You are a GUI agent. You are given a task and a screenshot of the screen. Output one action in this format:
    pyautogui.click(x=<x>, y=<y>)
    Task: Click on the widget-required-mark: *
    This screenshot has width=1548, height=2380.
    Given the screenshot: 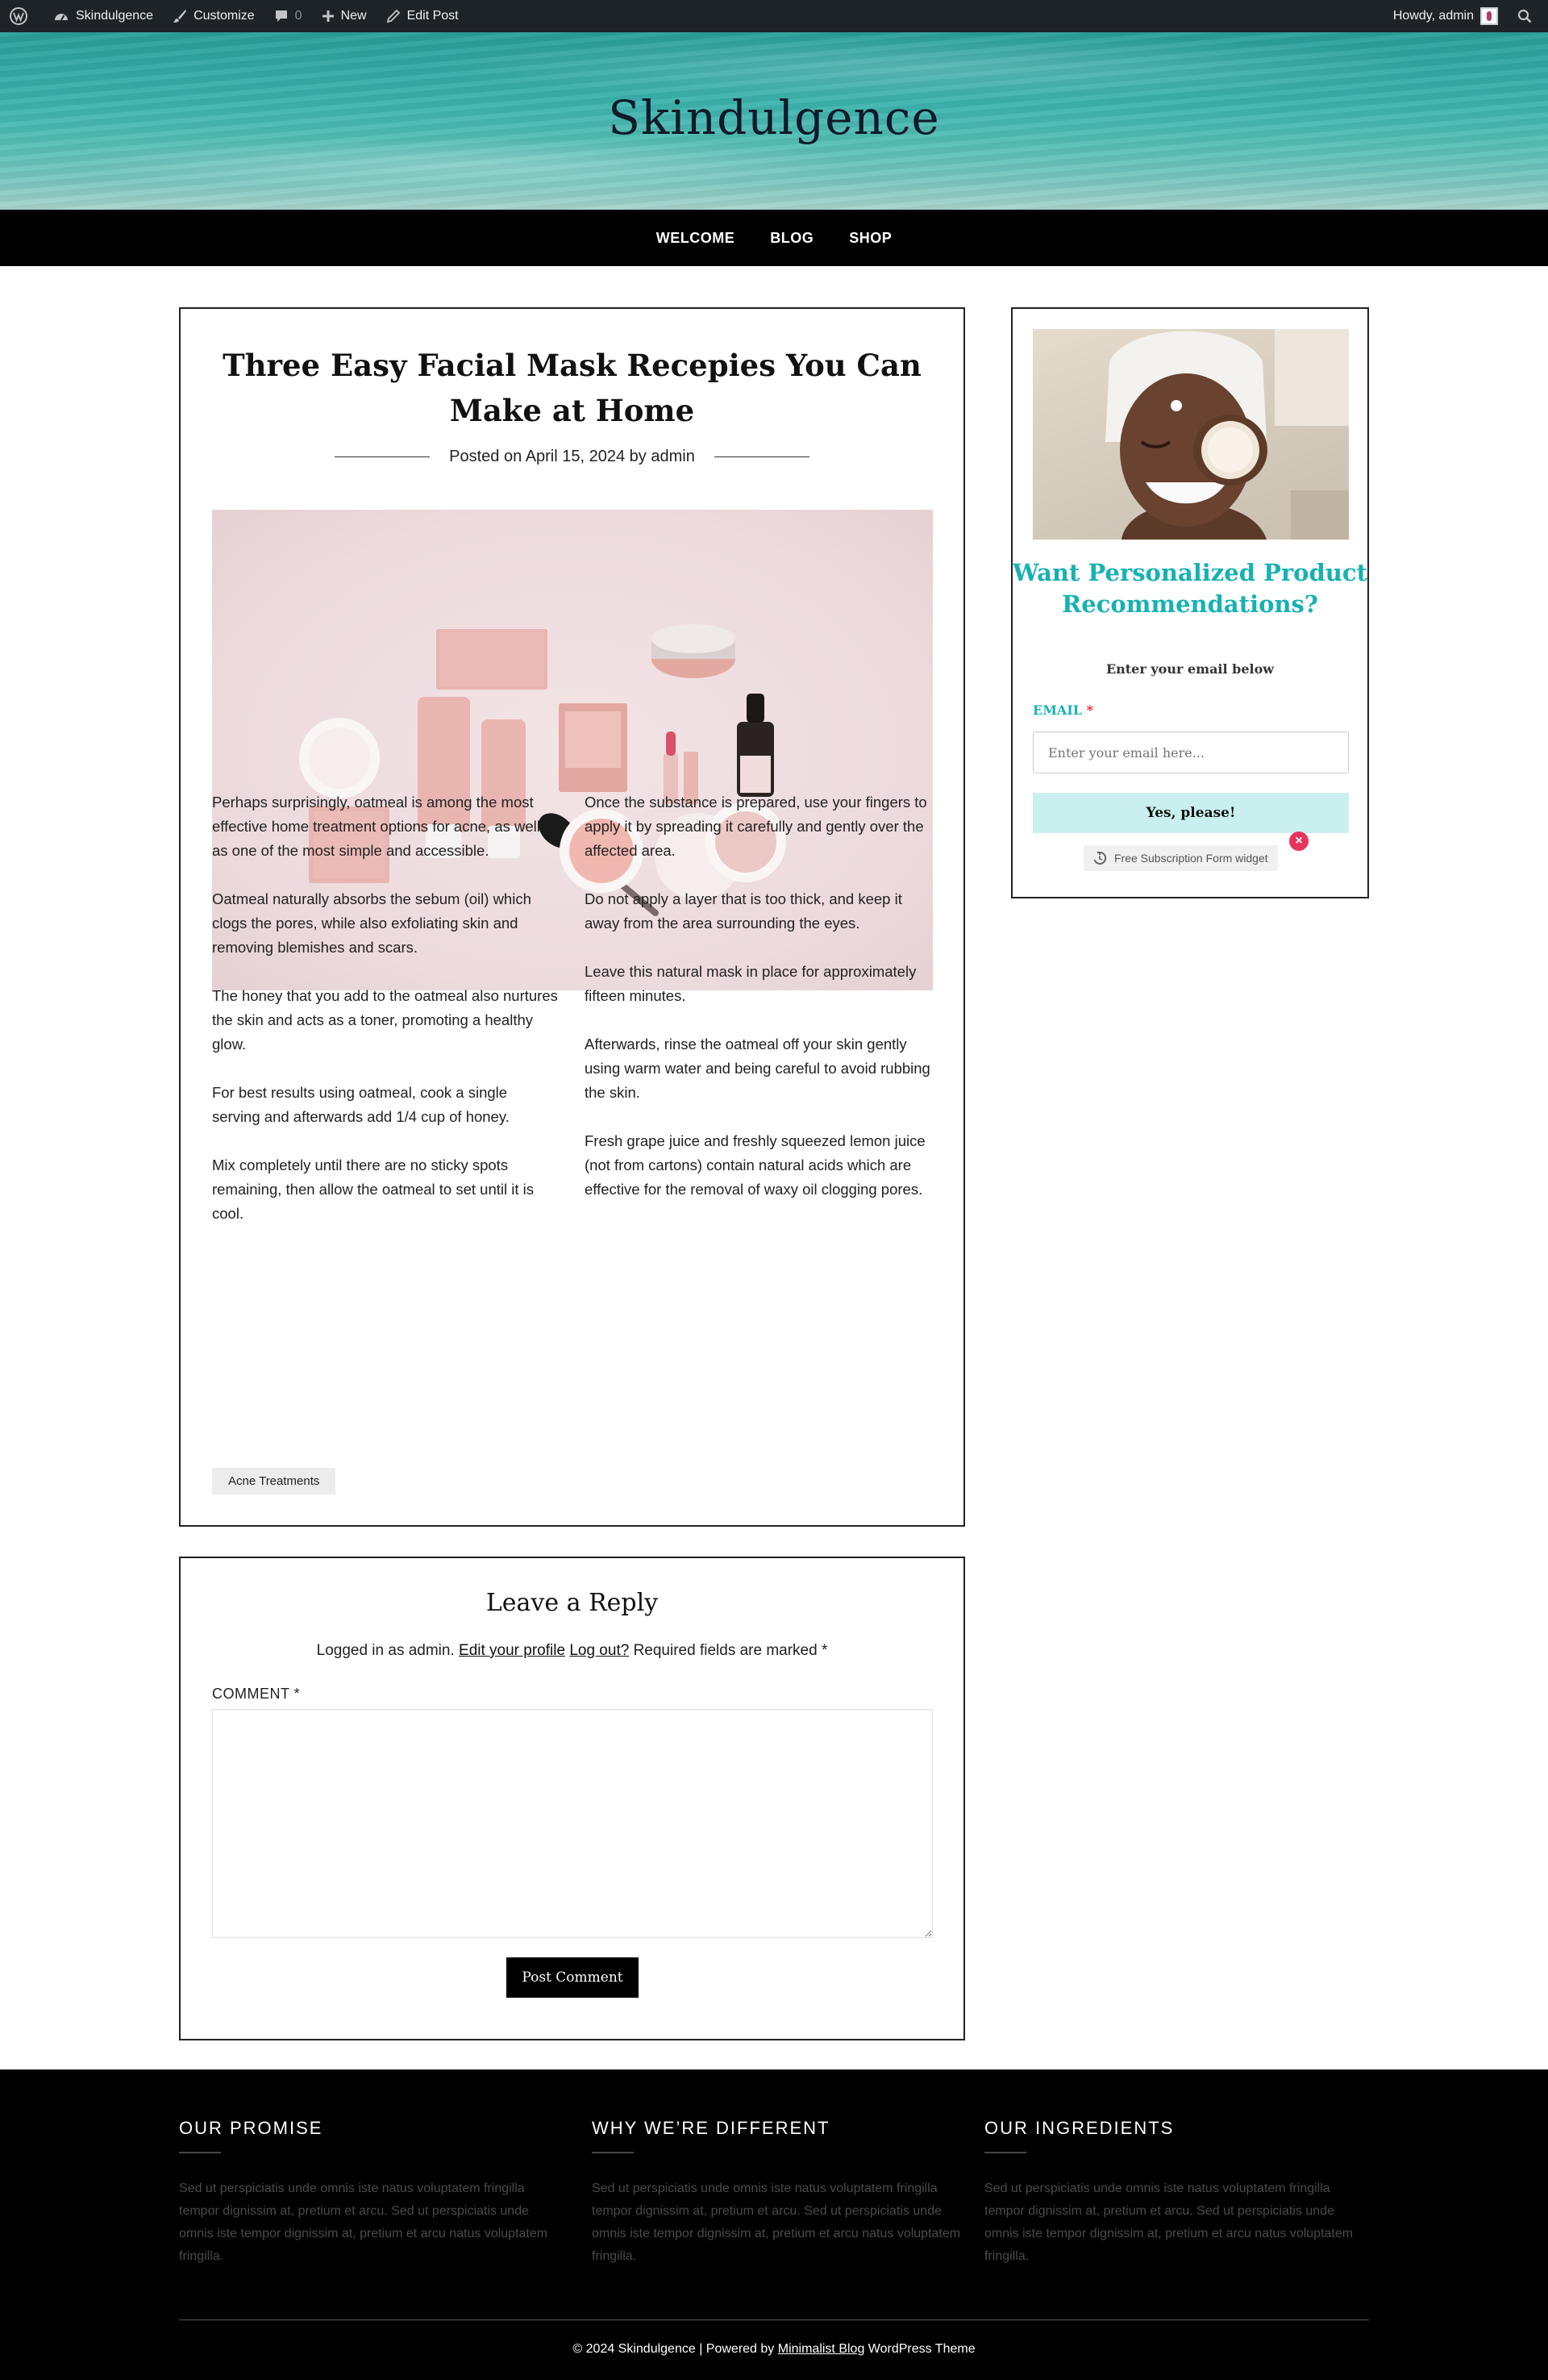 What is the action you would take?
    pyautogui.click(x=1090, y=710)
    